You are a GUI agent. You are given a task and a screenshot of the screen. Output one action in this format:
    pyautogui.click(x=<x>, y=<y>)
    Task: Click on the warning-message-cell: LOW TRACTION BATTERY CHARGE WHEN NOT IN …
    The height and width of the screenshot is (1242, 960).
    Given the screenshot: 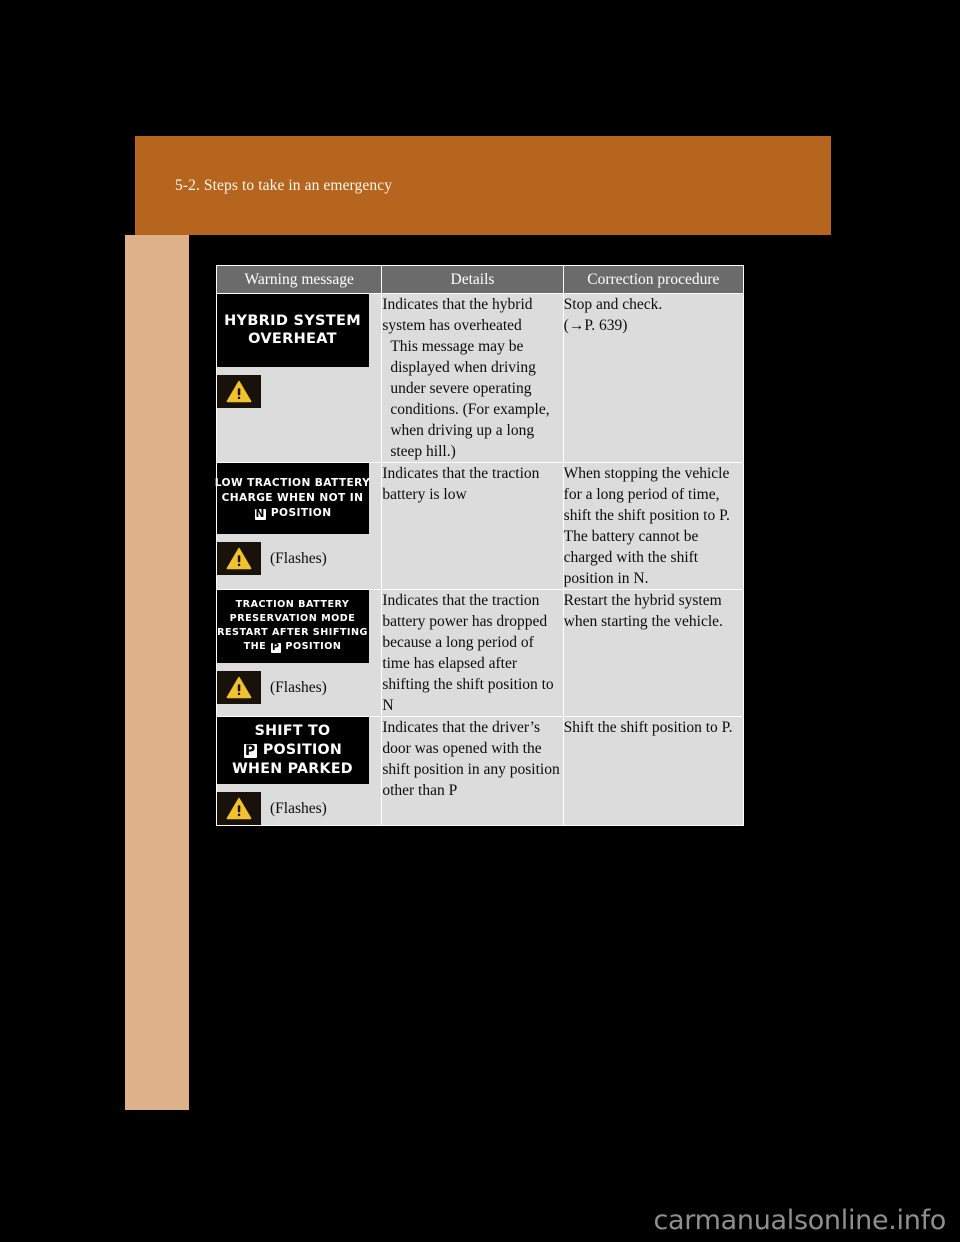 What is the action you would take?
    pyautogui.click(x=298, y=526)
    